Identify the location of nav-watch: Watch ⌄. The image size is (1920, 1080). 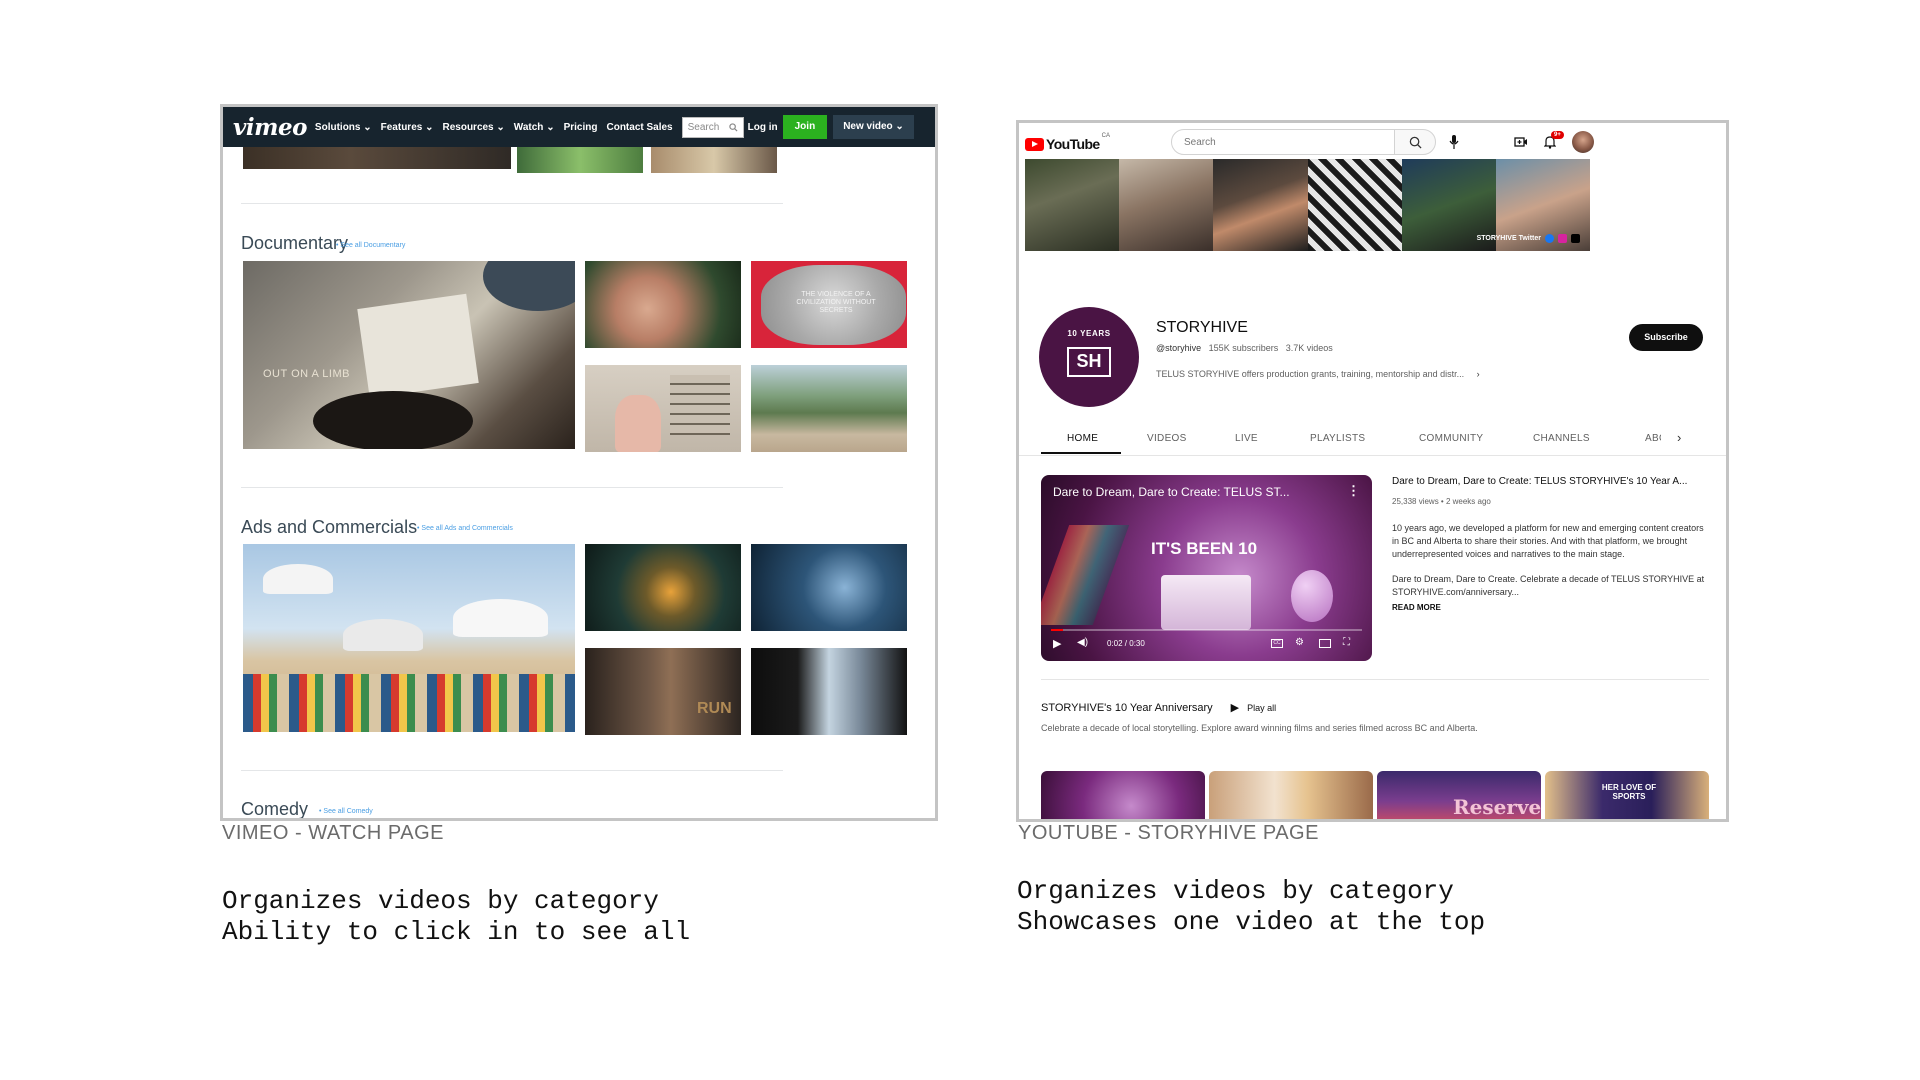
(534, 127).